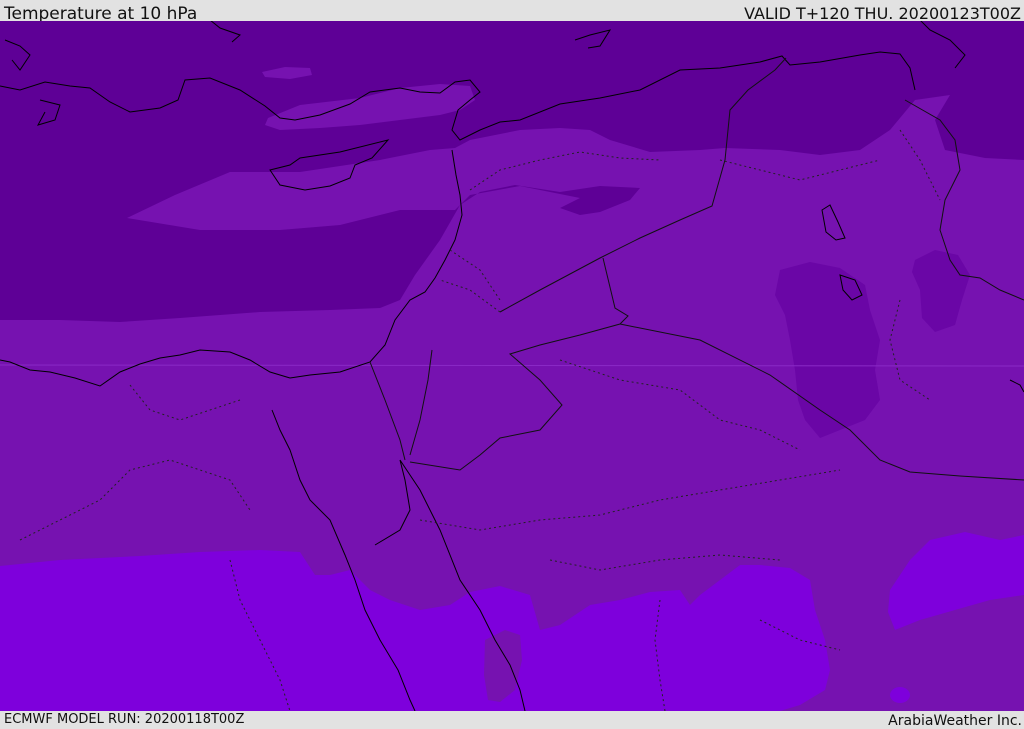 This screenshot has width=1024, height=729. What do you see at coordinates (900, 695) in the screenshot?
I see `temperature-band-warm-spot` at bounding box center [900, 695].